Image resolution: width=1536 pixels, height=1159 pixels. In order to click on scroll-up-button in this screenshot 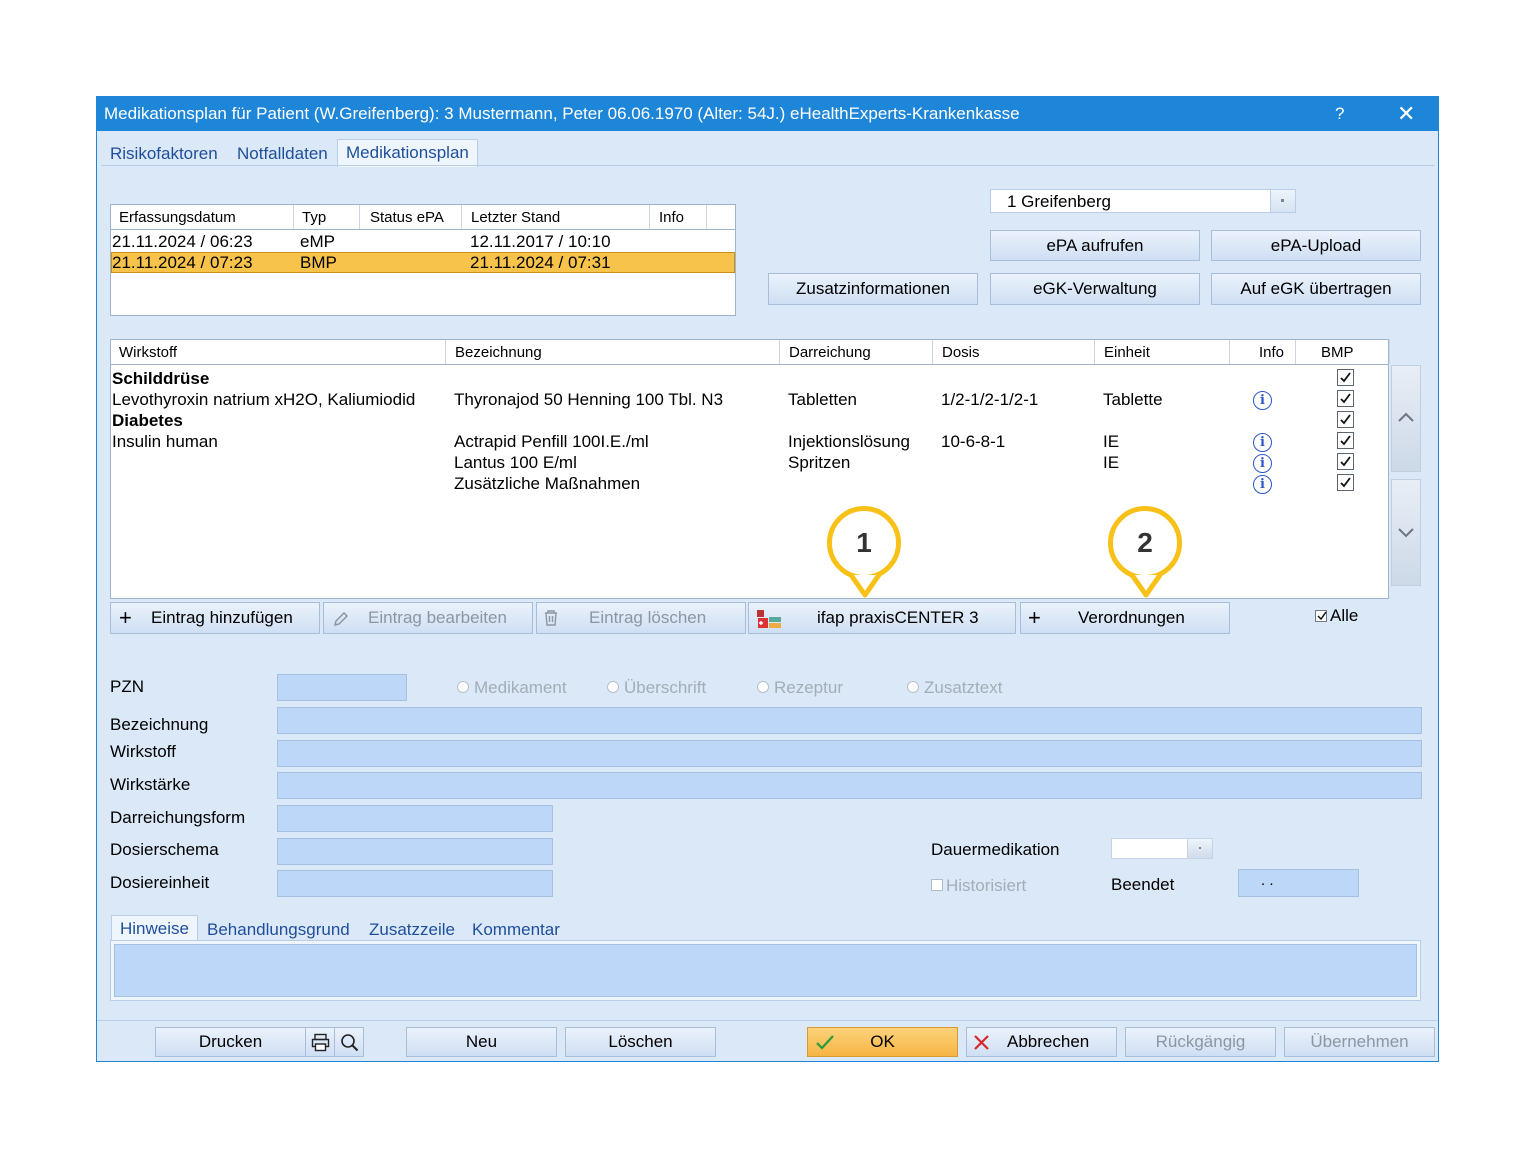, I will do `click(1406, 418)`.